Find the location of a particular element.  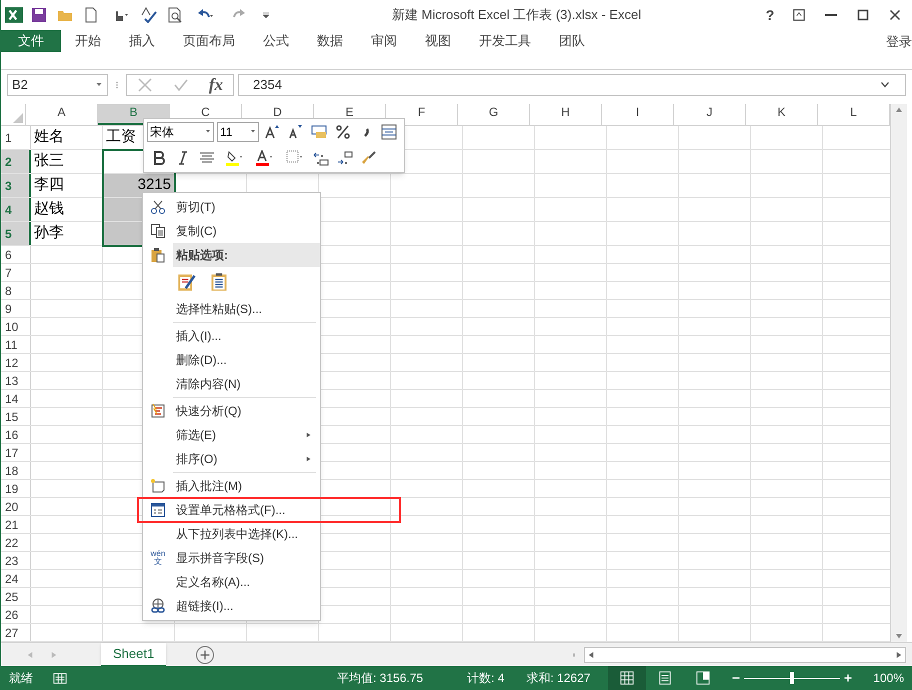

row-header: 11 is located at coordinates (16, 344).